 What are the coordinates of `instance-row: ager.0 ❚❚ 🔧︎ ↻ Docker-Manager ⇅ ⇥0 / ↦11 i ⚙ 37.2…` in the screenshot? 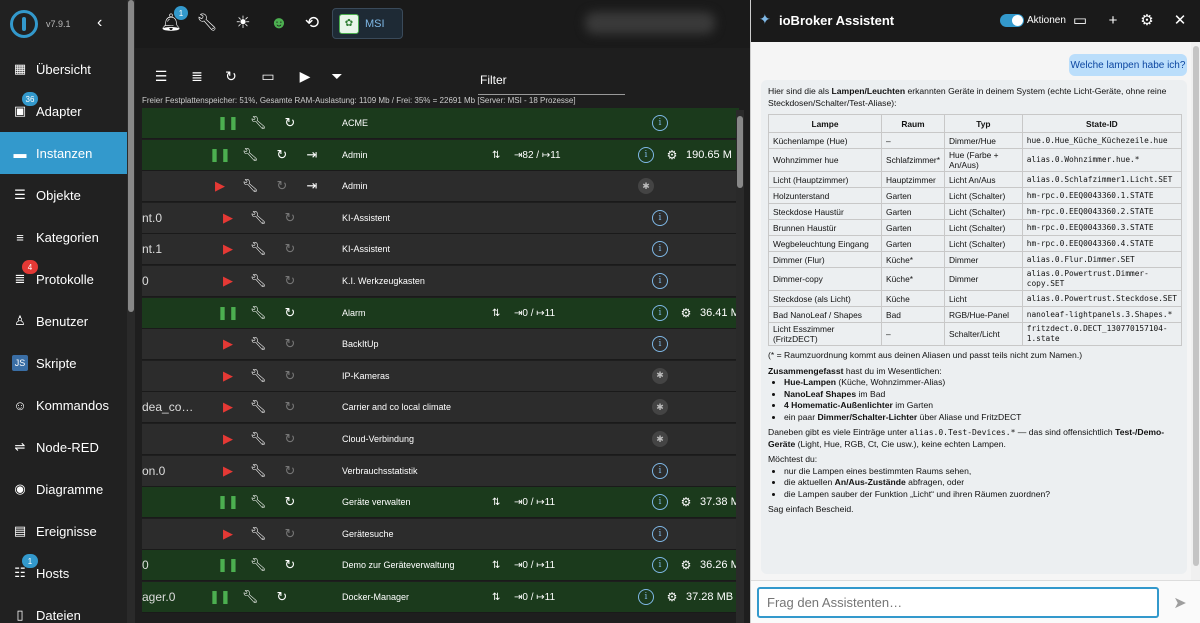 It's located at (440, 597).